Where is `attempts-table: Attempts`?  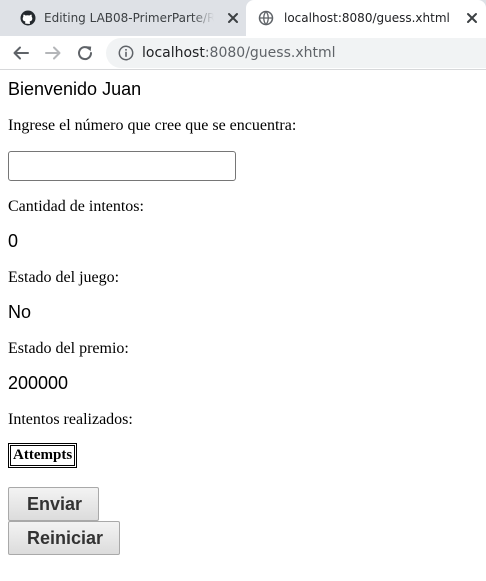 attempts-table: Attempts is located at coordinates (43, 455).